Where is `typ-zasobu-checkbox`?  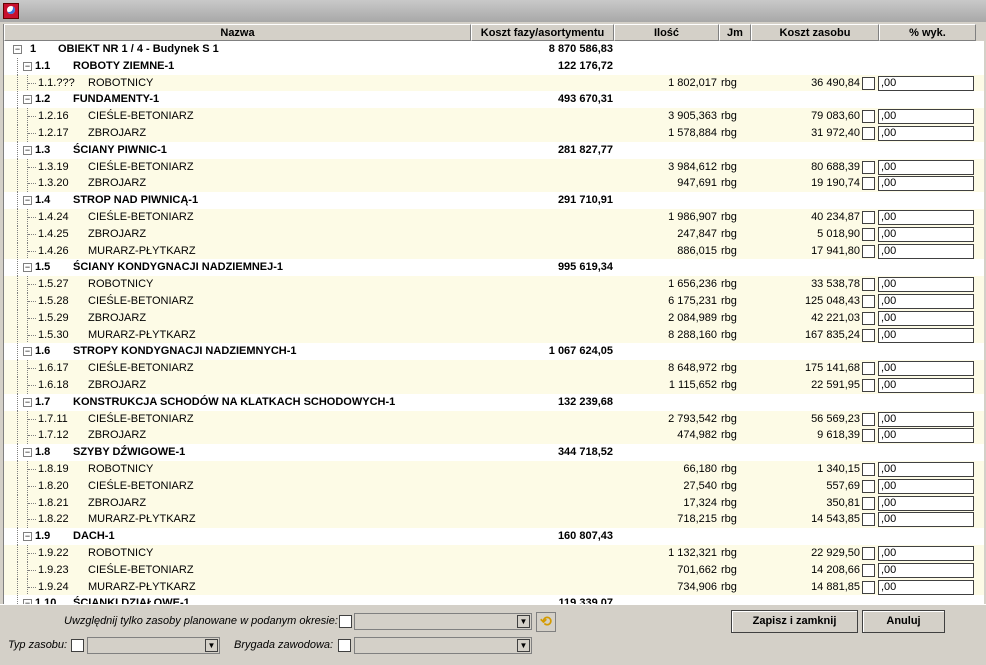
typ-zasobu-checkbox is located at coordinates (77, 645).